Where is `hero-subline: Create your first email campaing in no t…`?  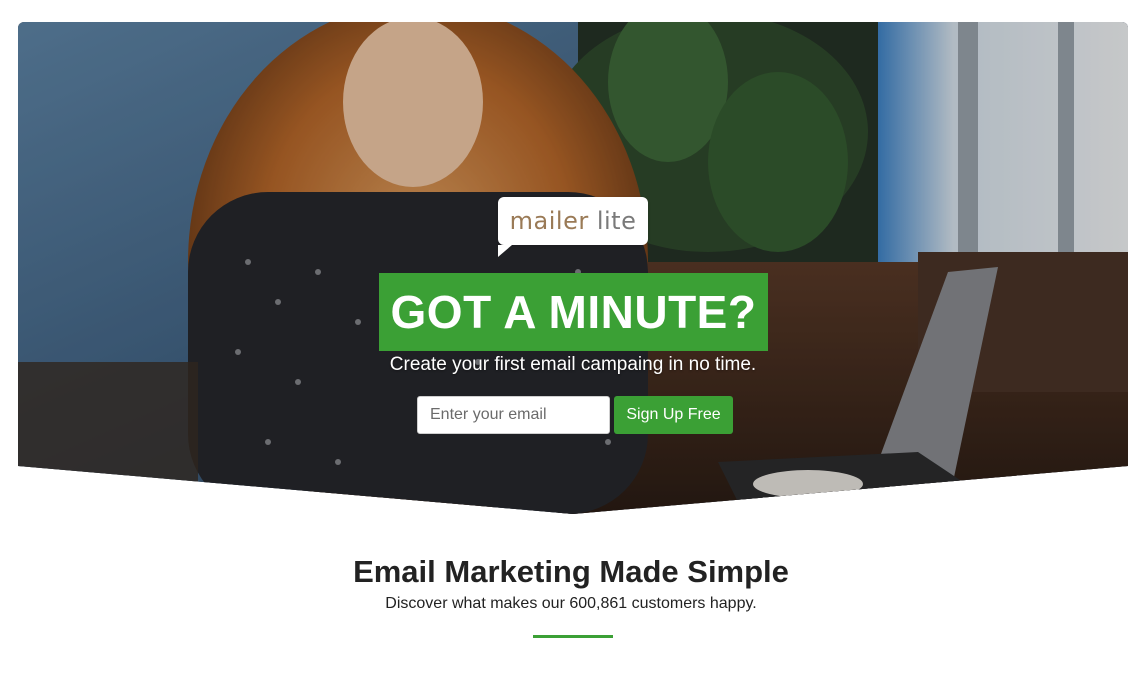
hero-subline: Create your first email campaing in no t… is located at coordinates (573, 364).